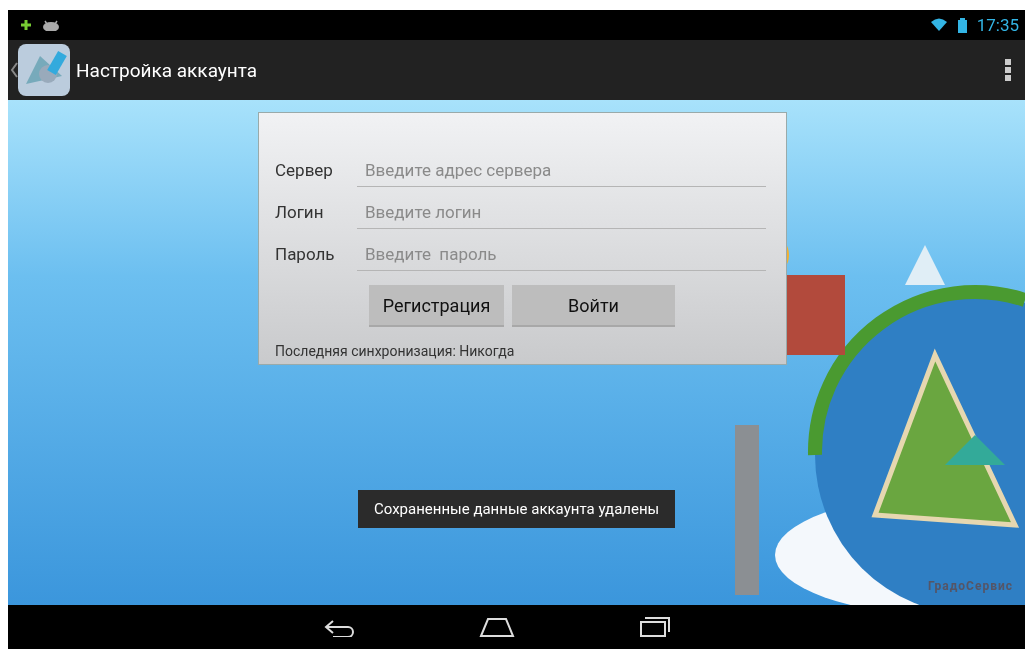 The image size is (1025, 649). Describe the element at coordinates (300, 212) in the screenshot. I see `field-label: Логин` at that location.